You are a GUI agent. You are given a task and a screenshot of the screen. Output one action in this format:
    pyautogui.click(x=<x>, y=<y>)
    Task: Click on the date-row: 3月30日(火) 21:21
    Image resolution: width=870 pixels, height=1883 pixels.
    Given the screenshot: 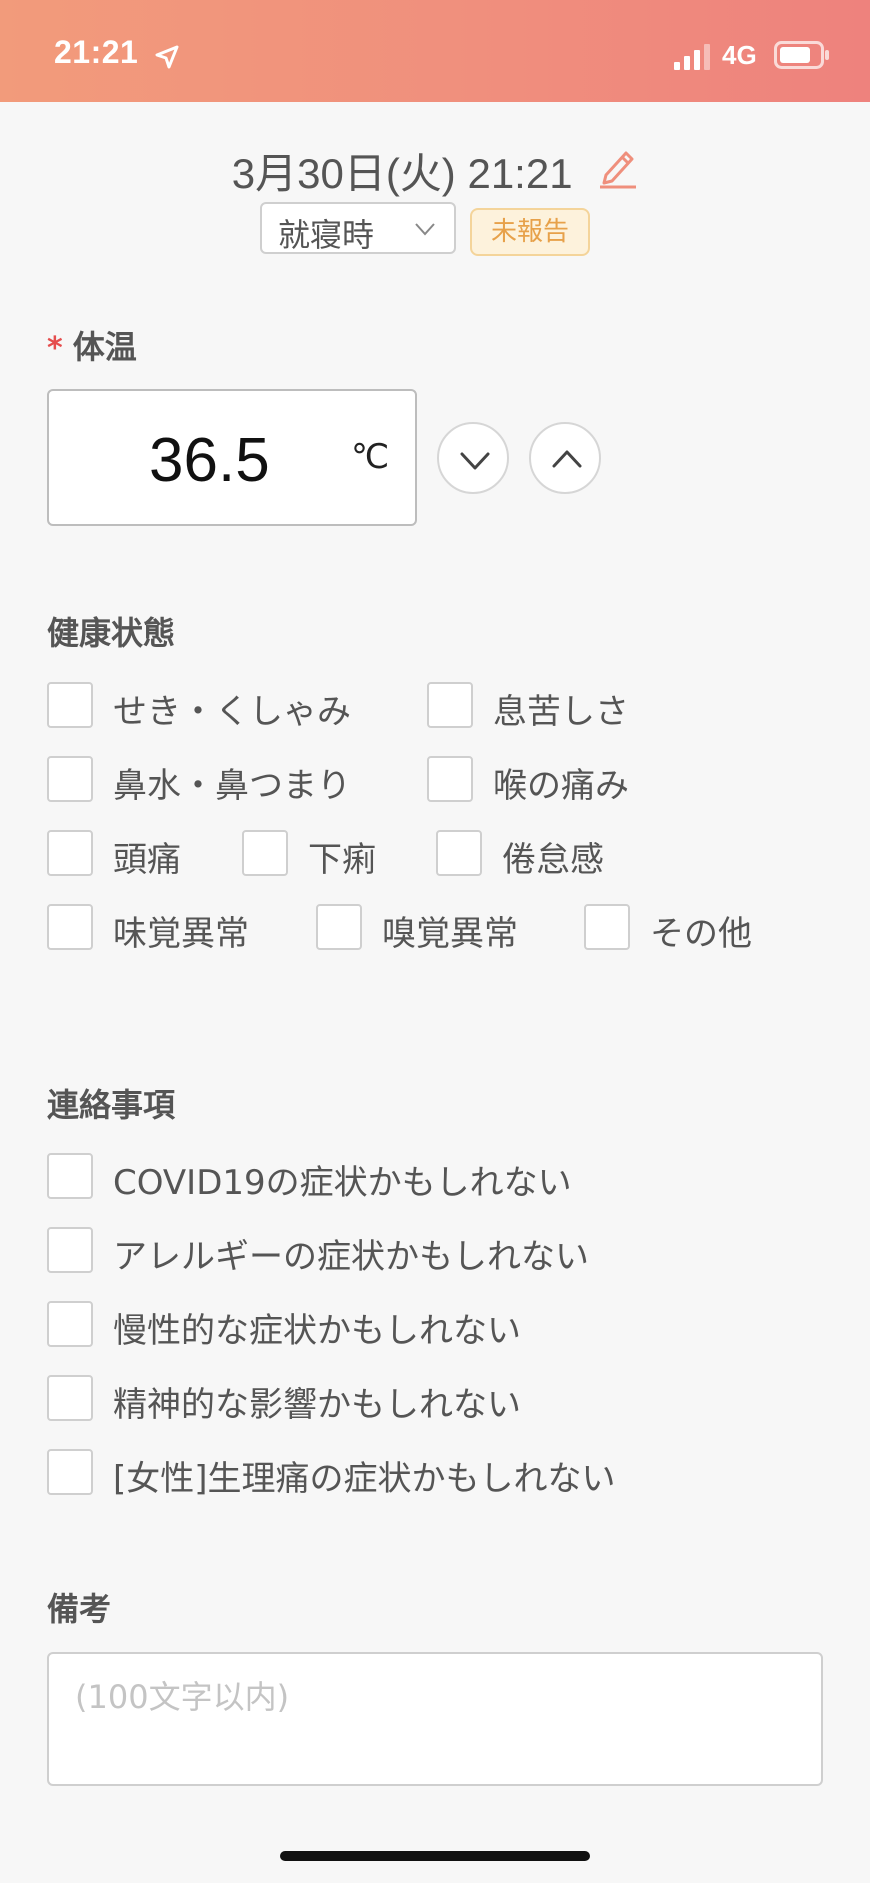 What is the action you would take?
    pyautogui.click(x=435, y=170)
    